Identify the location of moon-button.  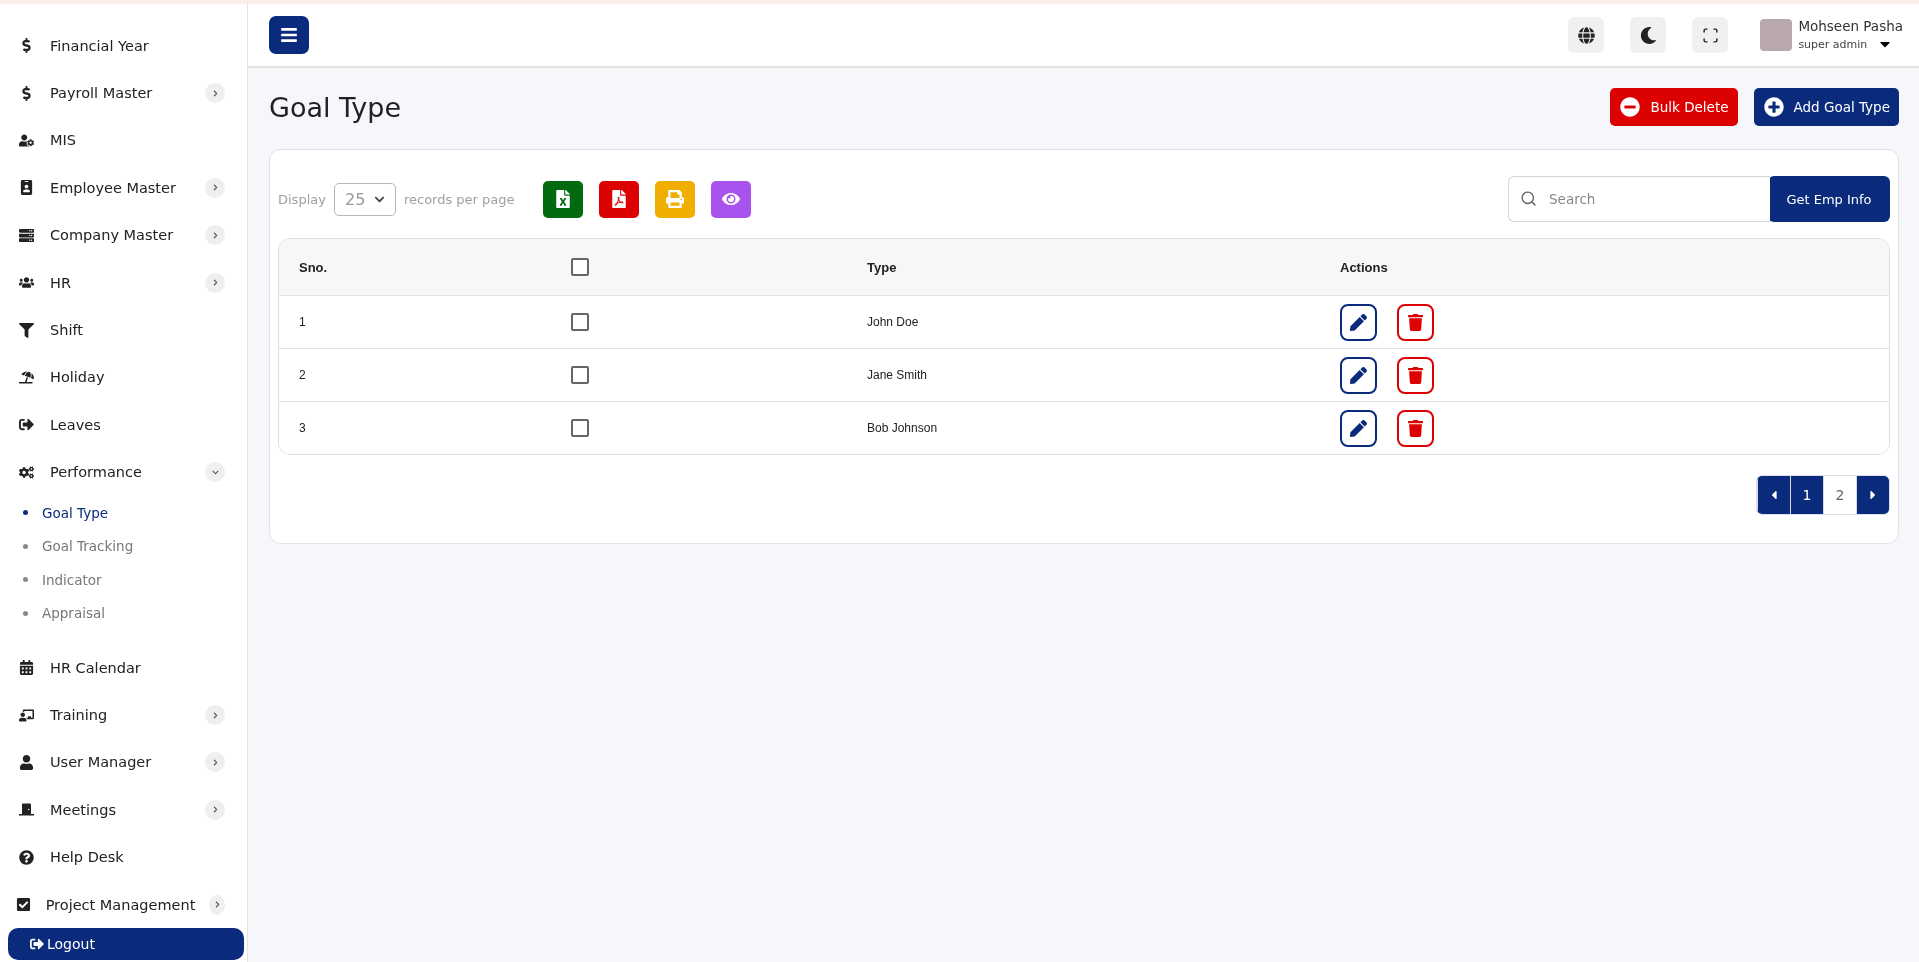
(1648, 35).